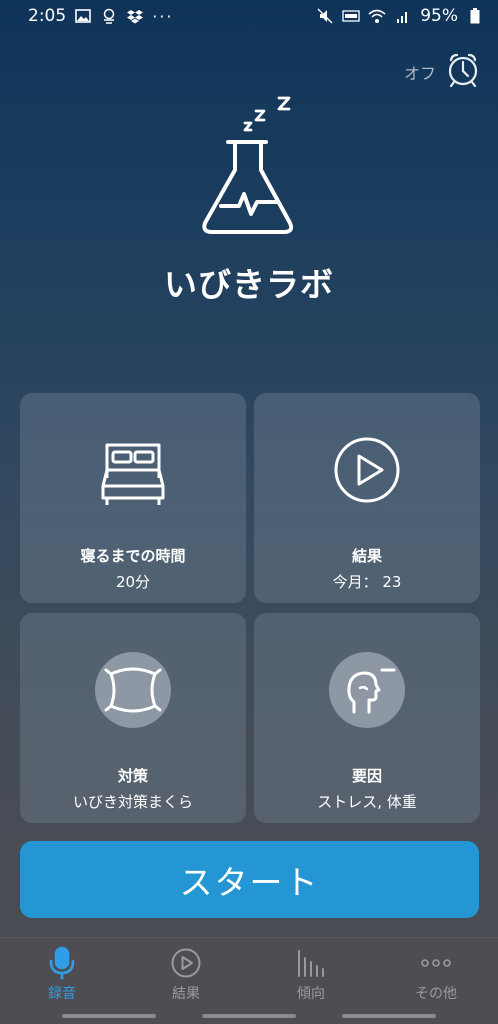 This screenshot has width=498, height=1024. I want to click on alarm-clock-icon, so click(463, 72).